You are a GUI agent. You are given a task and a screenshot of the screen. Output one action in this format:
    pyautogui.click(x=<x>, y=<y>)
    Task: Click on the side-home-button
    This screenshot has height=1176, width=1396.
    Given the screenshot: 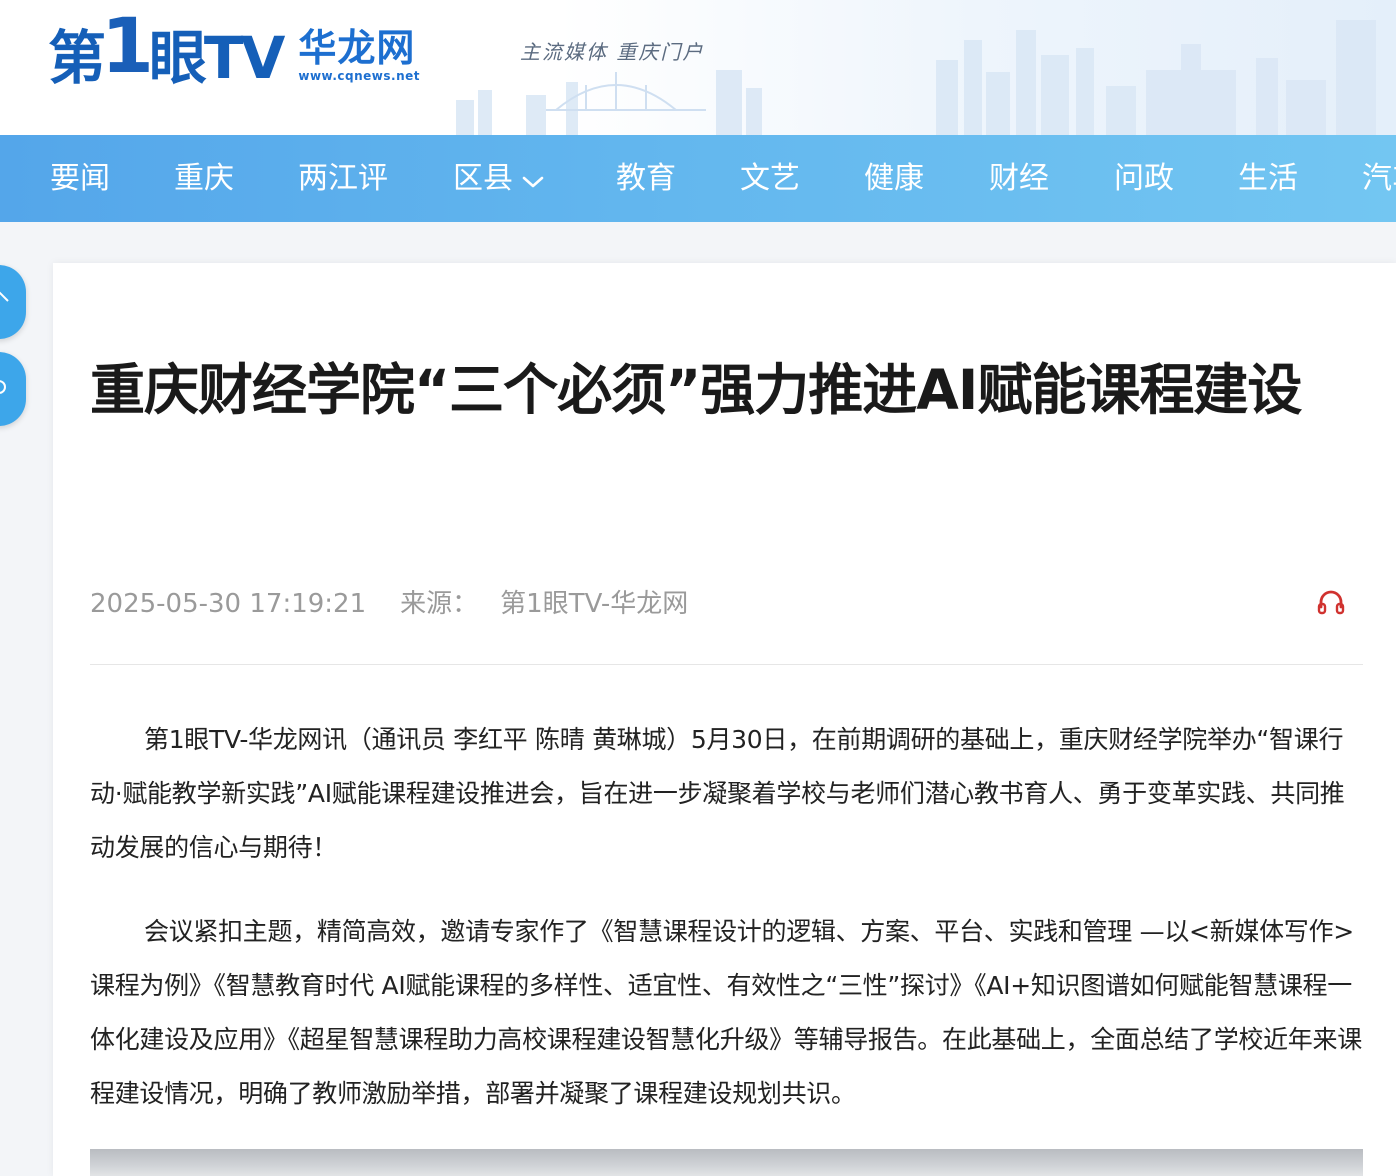 What is the action you would take?
    pyautogui.click(x=13, y=302)
    